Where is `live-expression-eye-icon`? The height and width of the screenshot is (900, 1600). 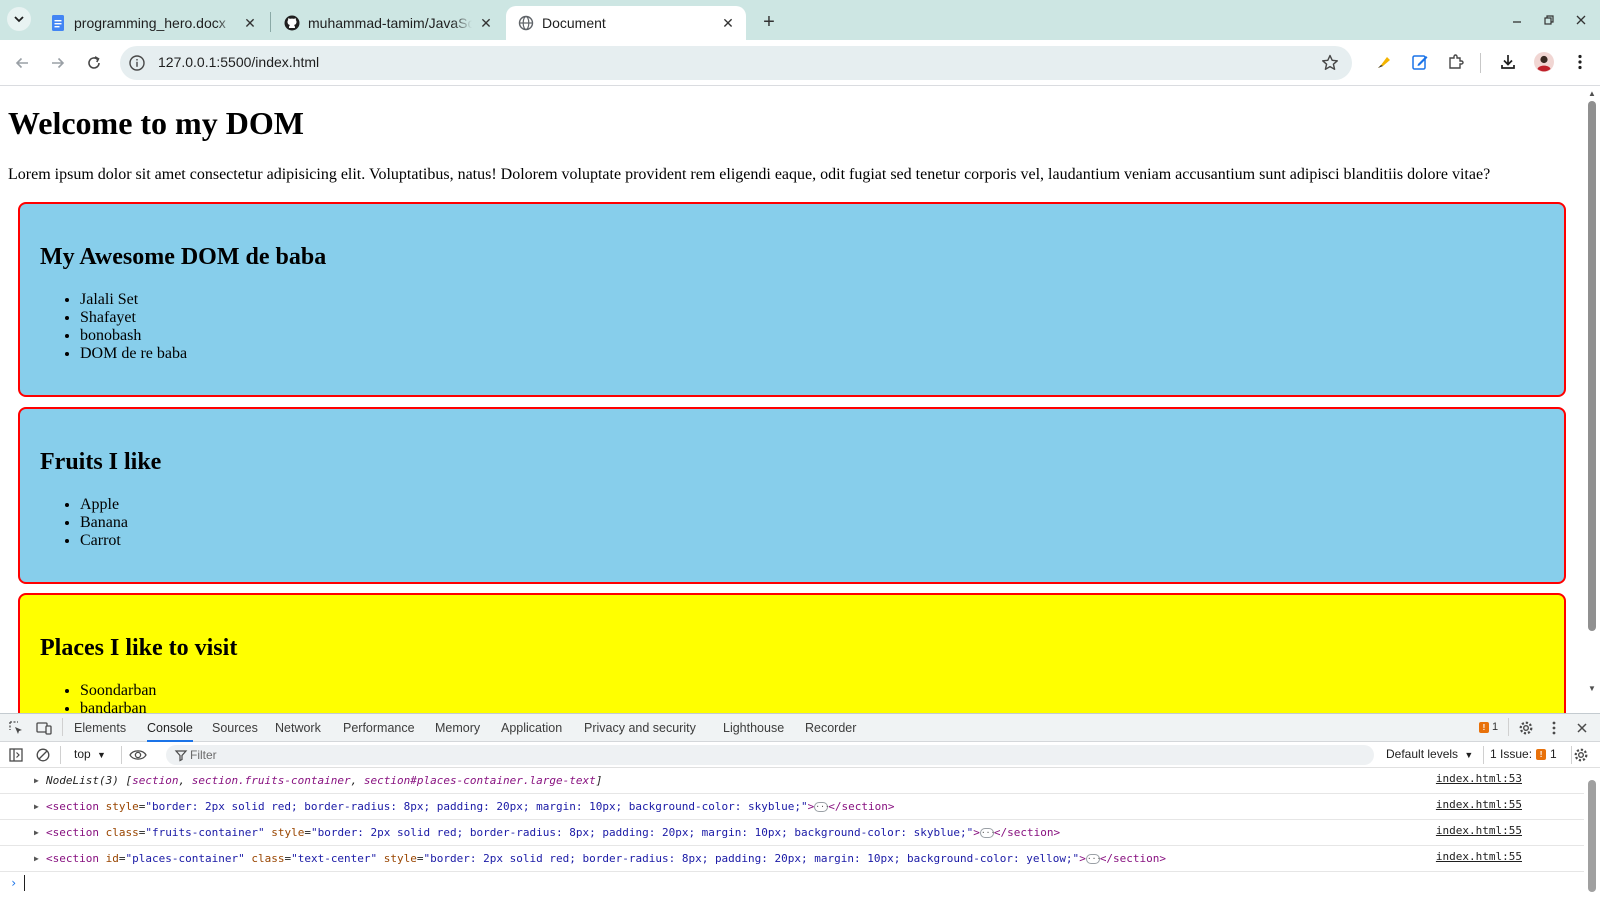 live-expression-eye-icon is located at coordinates (138, 755).